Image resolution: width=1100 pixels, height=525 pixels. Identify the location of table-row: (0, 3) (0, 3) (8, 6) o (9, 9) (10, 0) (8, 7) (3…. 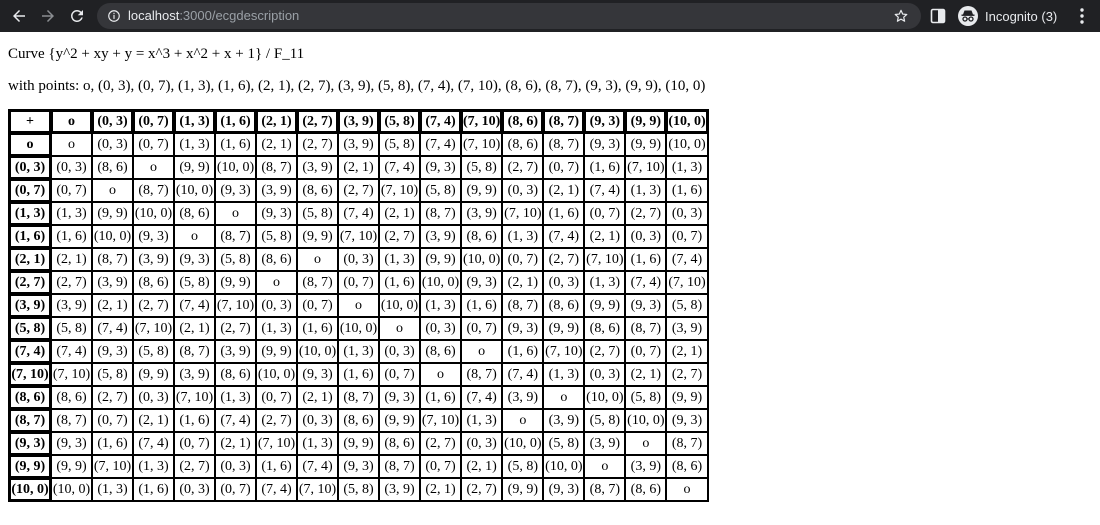
(358, 167).